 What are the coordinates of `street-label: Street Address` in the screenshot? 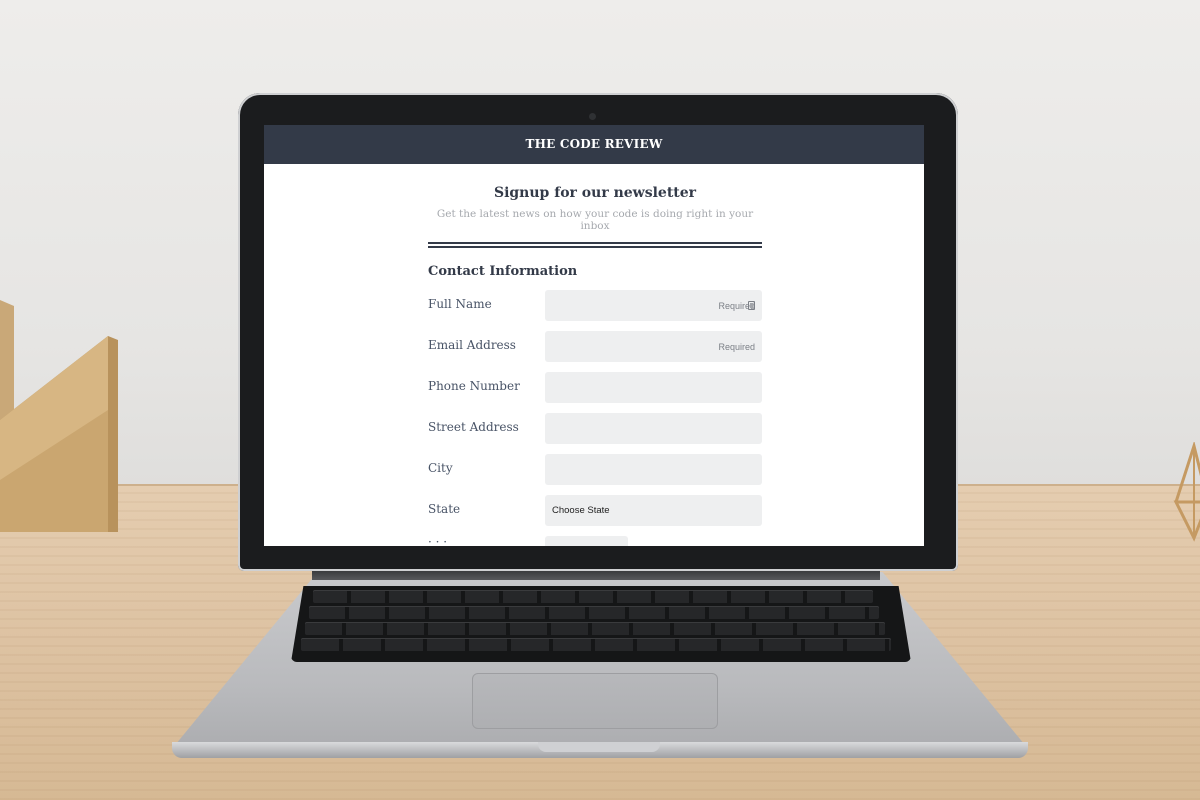 It's located at (473, 427).